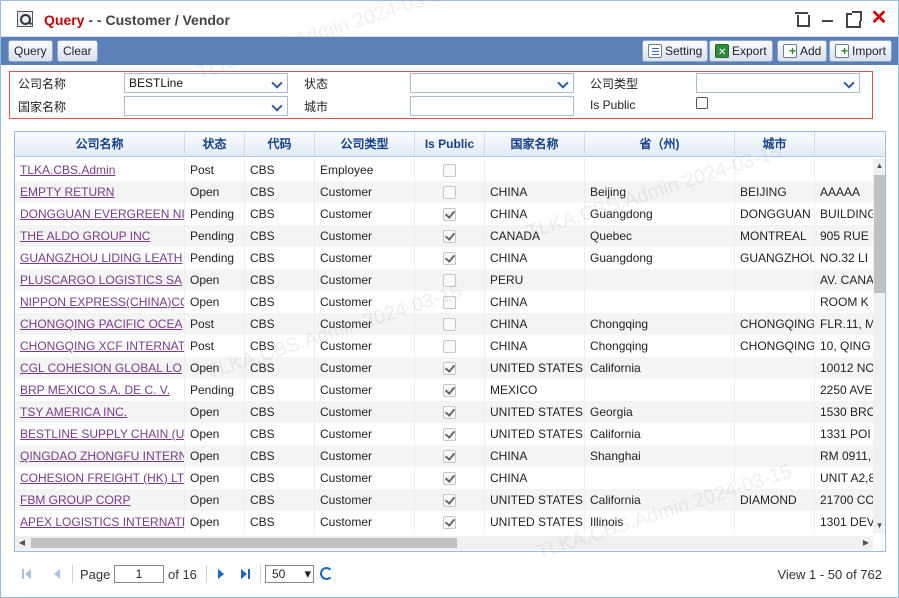 The width and height of the screenshot is (899, 598). I want to click on column-header: 公司名称, so click(100, 144).